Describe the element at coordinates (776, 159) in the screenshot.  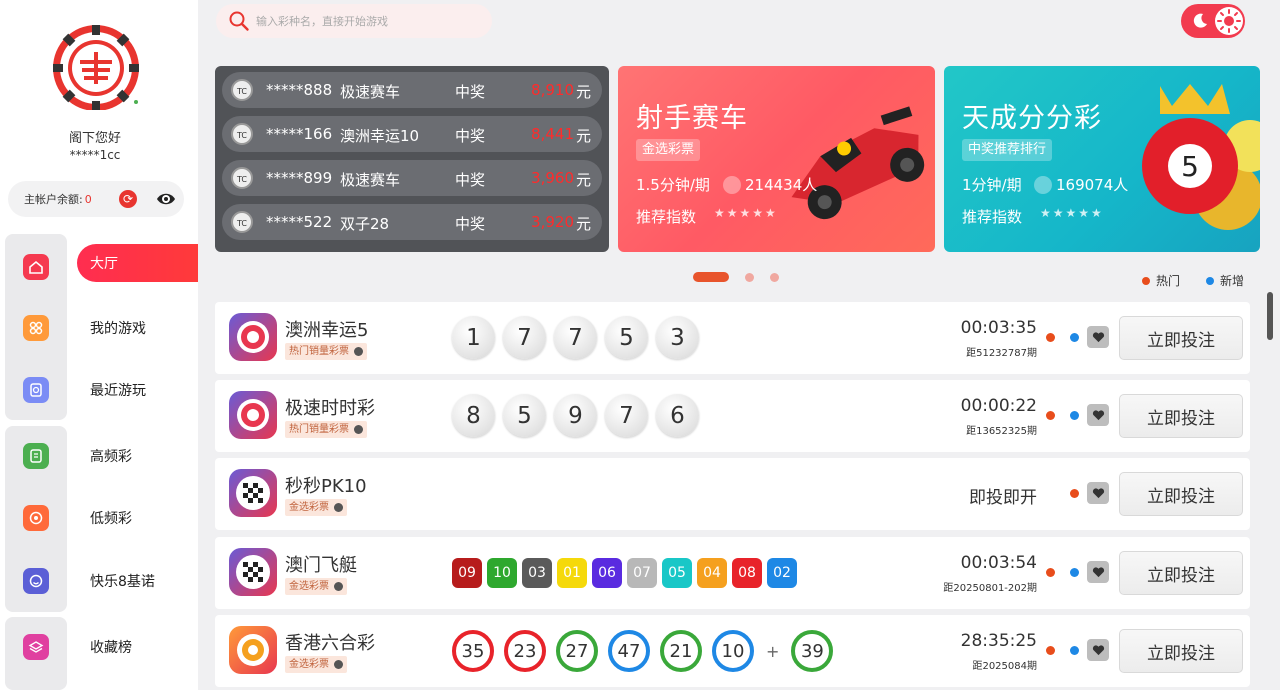
I see `banner-sheshou-racing: 射手赛车 金选彩票 1.5分钟/期 214434人 推荐指数 ★★★★★` at that location.